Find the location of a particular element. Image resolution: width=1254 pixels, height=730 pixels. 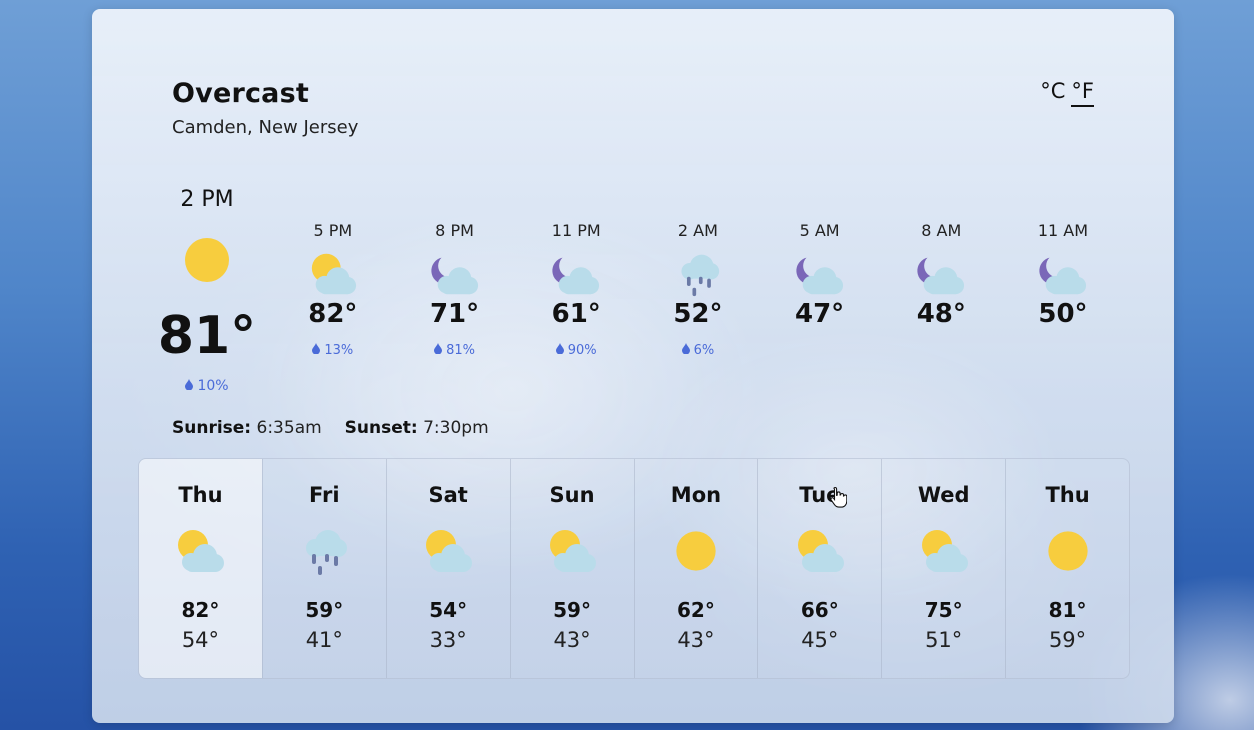

hour-item: 11 AM 50° is located at coordinates (1063, 290).